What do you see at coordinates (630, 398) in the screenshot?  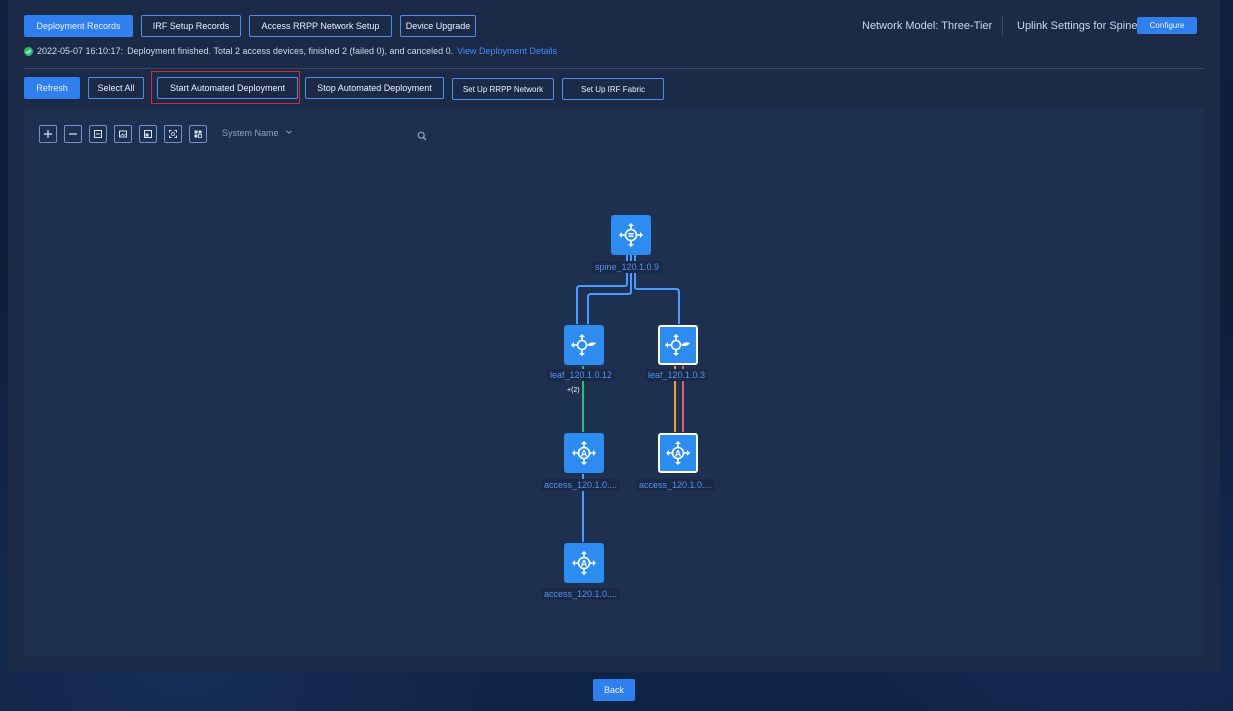 I see `topology-links` at bounding box center [630, 398].